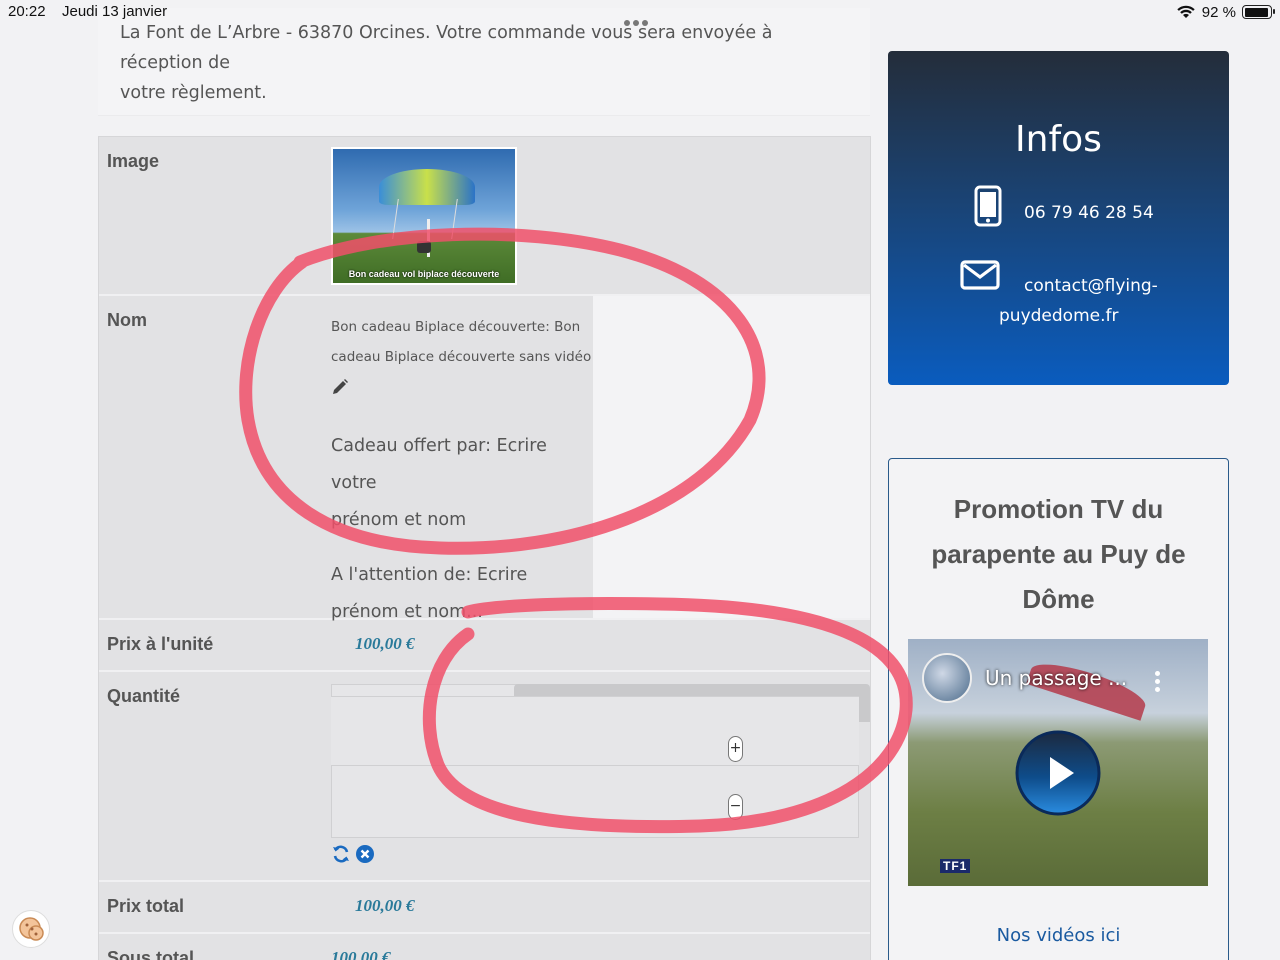 The width and height of the screenshot is (1280, 960). I want to click on paraglider-lines, so click(425, 219).